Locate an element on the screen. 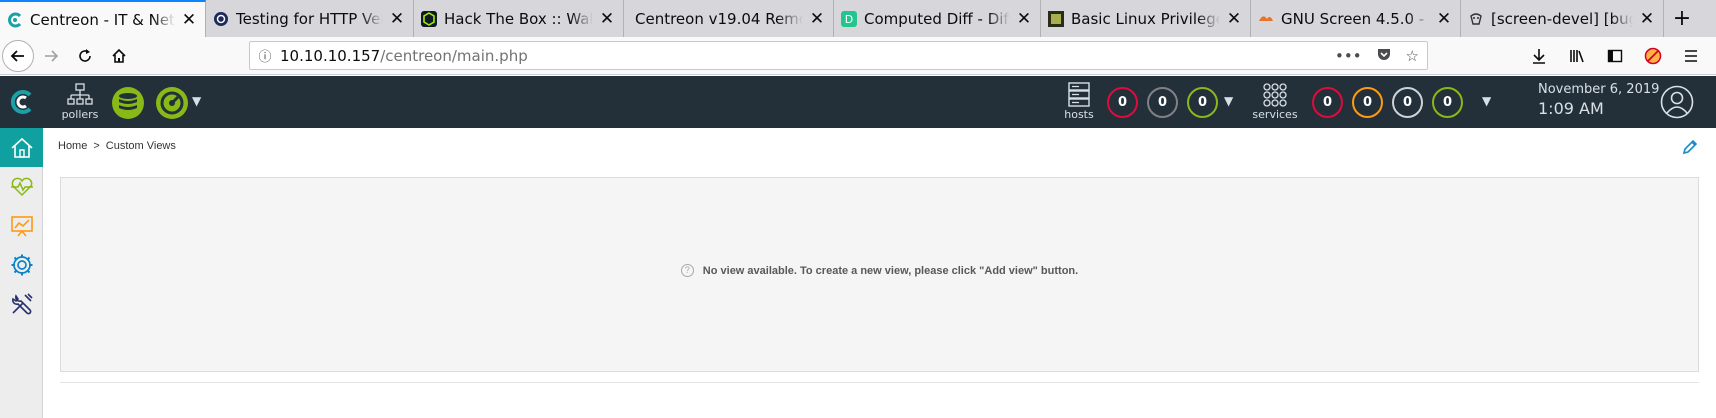 The width and height of the screenshot is (1716, 418). page-actions-icon: ••• is located at coordinates (1348, 56).